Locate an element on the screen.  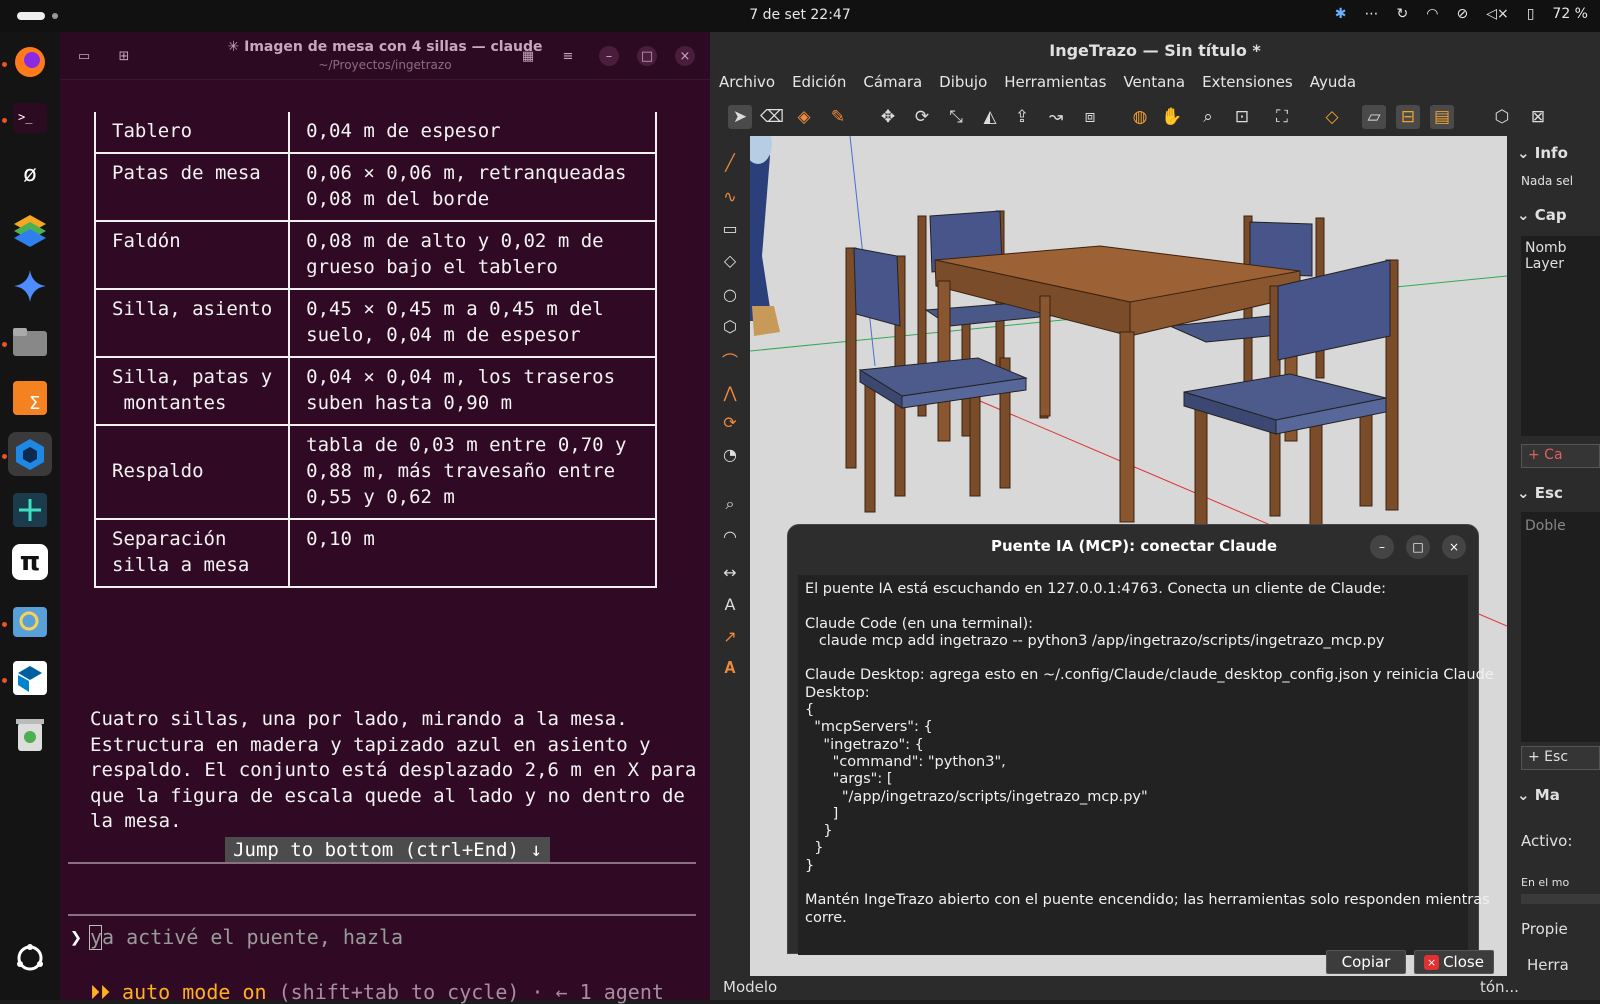
mirror-tool-icon: ◭ is located at coordinates (990, 117).